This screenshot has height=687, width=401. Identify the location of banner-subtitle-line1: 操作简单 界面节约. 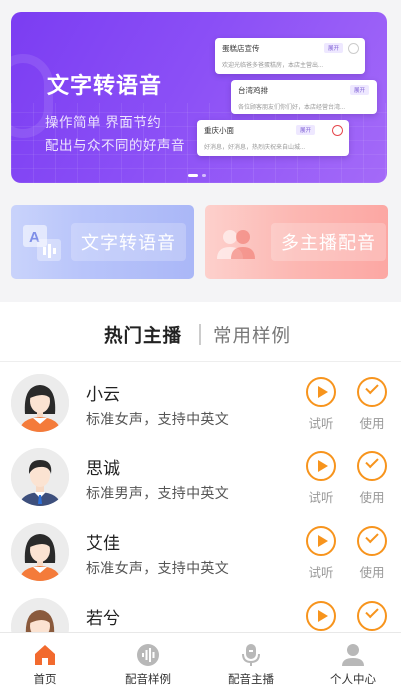
(103, 122).